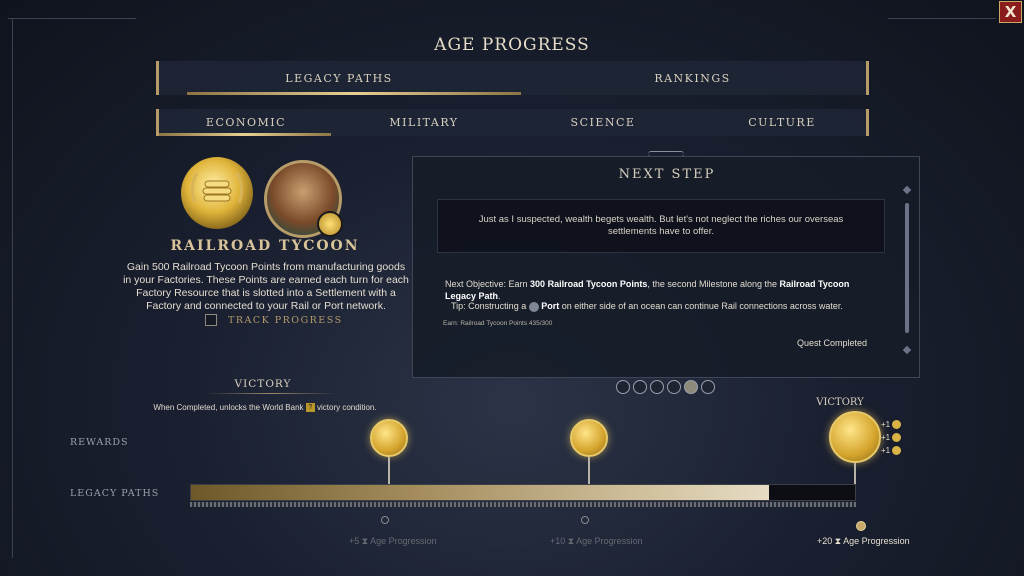 The width and height of the screenshot is (1024, 576). Describe the element at coordinates (691, 387) in the screenshot. I see `page-dot-active` at that location.